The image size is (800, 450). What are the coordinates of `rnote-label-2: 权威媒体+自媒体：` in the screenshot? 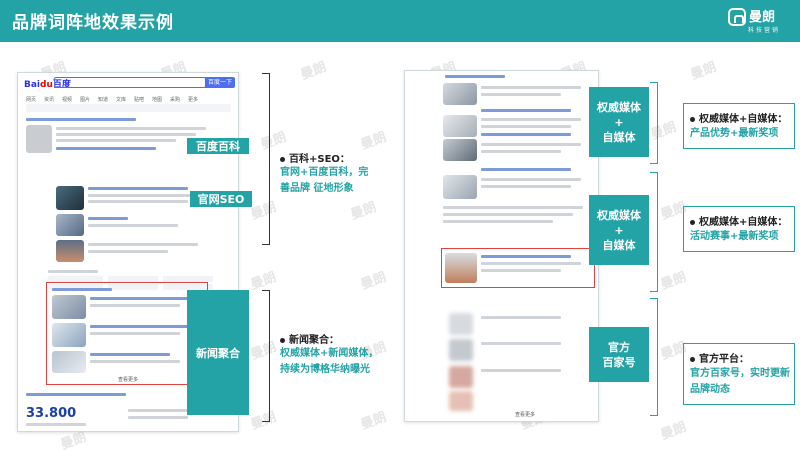 It's located at (738, 220).